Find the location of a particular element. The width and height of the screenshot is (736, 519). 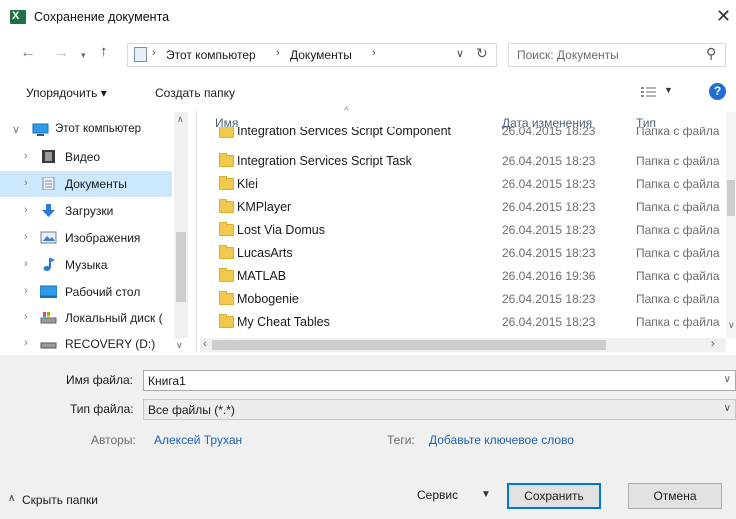

pc-icon is located at coordinates (40, 129).